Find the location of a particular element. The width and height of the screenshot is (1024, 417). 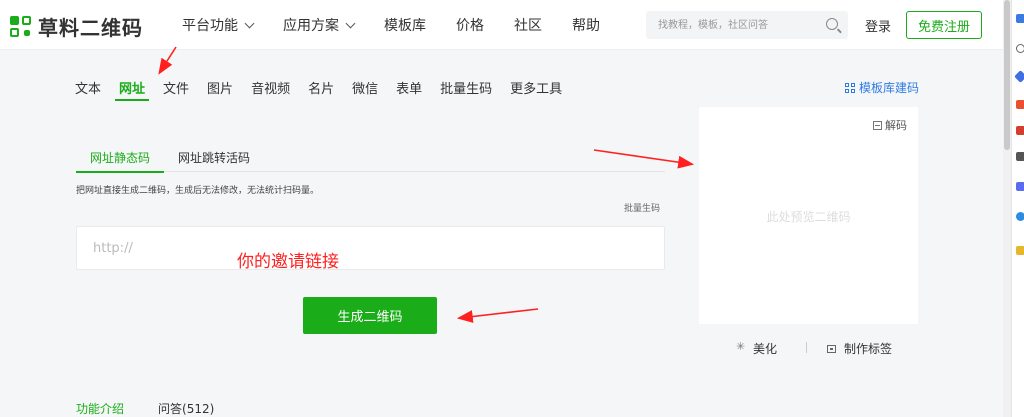

url-description: 把网址直接生成二维码，生成后无法修改，无法统计扫码量。 is located at coordinates (198, 191).